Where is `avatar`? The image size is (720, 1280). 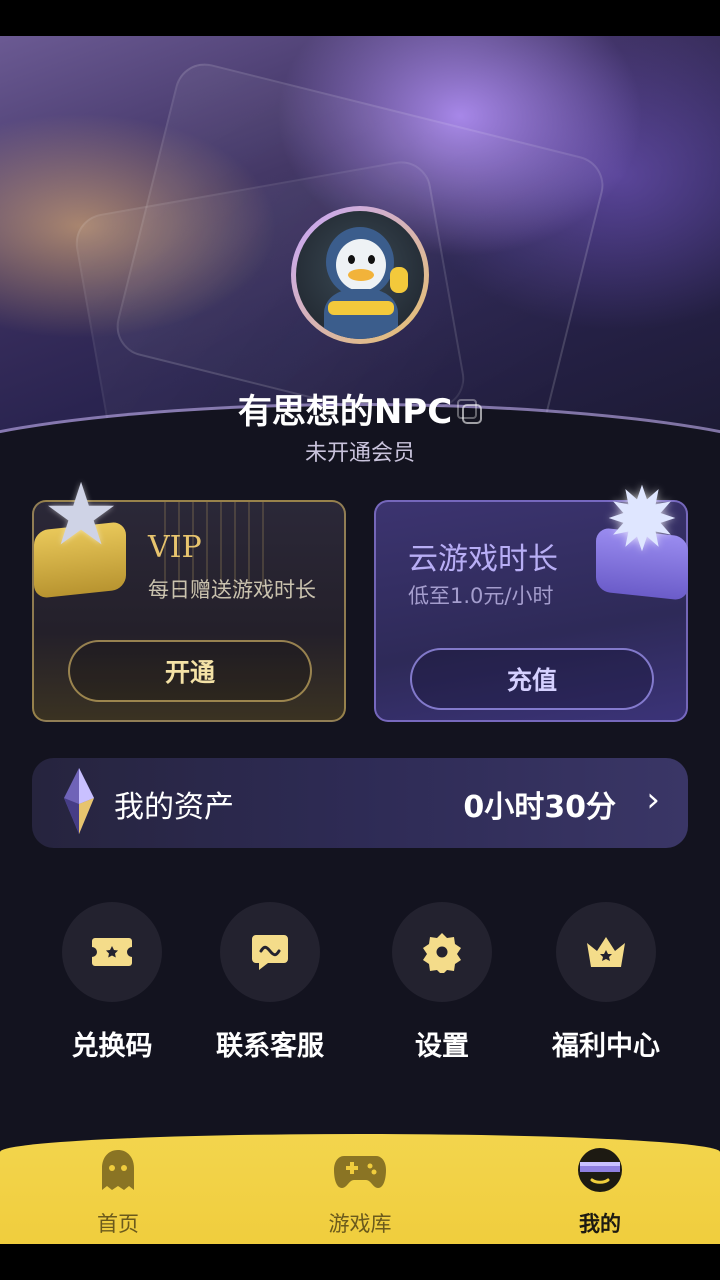
avatar is located at coordinates (360, 275).